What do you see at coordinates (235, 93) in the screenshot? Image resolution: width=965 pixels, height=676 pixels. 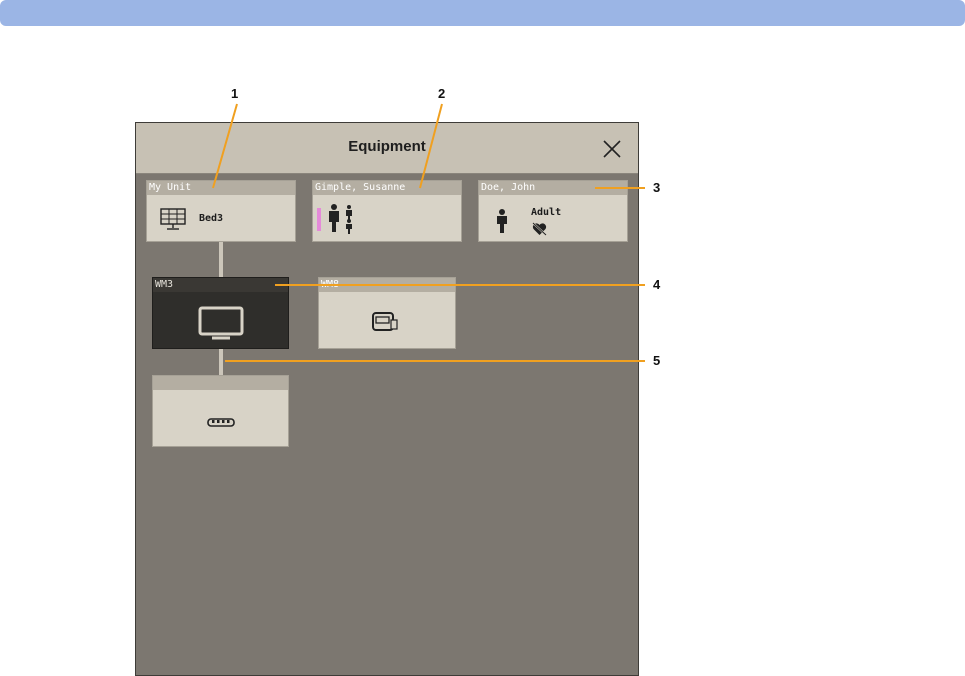 I see `callout-number: 1` at bounding box center [235, 93].